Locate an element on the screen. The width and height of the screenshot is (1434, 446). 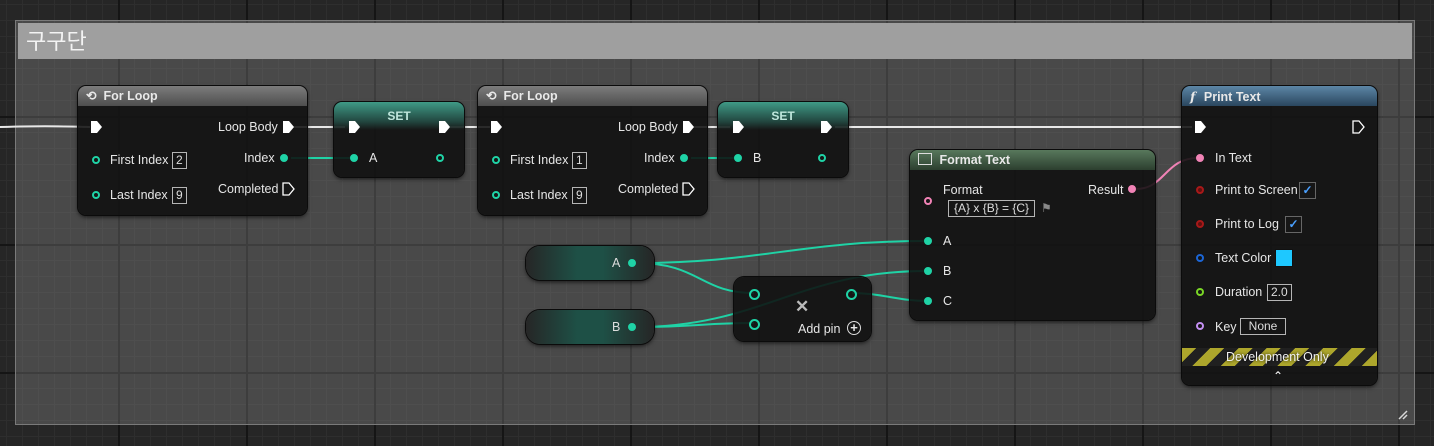
key-label: Key is located at coordinates (1226, 327).